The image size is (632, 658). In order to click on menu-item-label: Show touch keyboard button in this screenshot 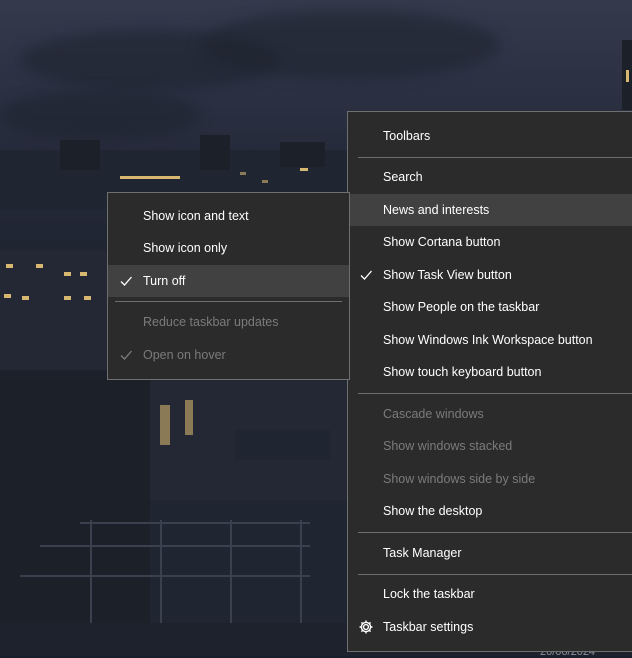, I will do `click(462, 372)`.